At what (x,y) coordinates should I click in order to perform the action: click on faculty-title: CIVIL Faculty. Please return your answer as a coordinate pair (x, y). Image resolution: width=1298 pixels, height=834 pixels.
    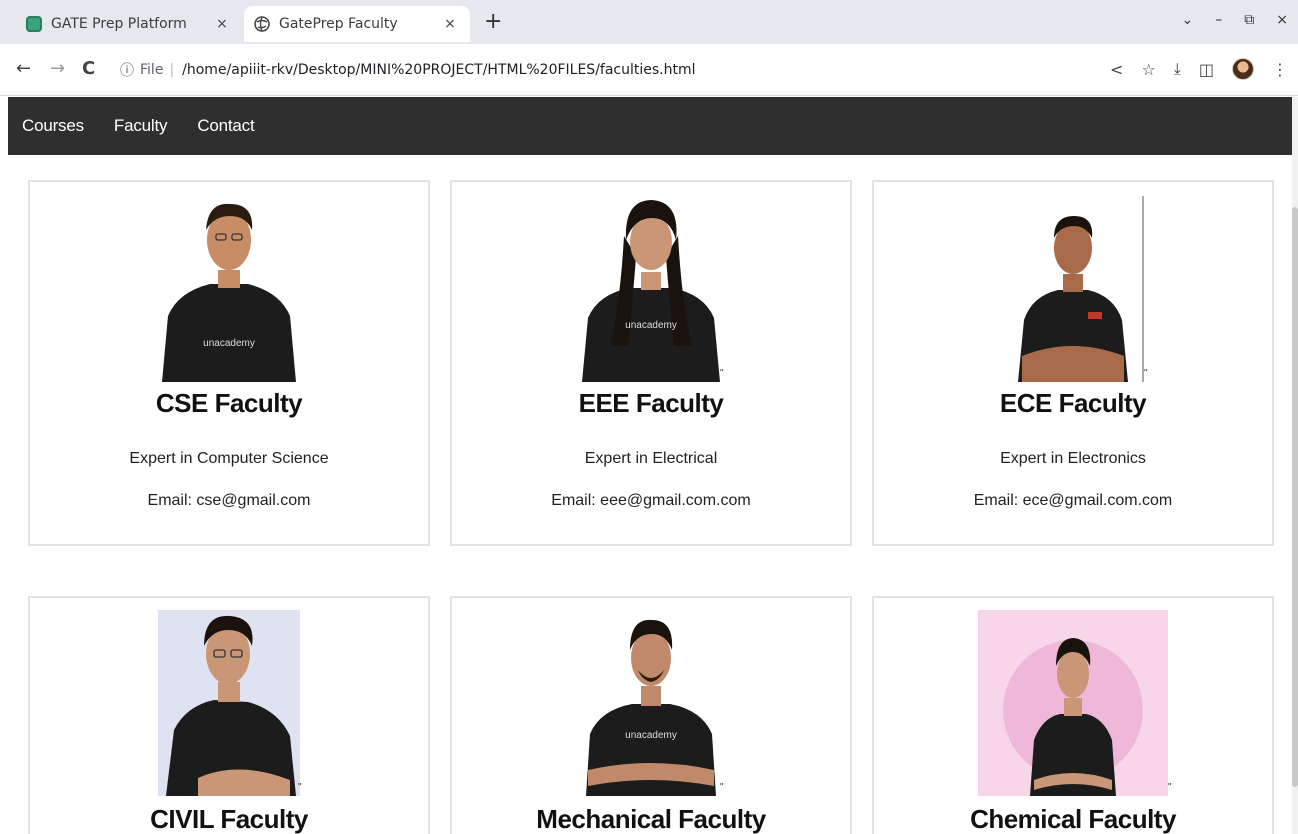
    Looking at the image, I should click on (229, 819).